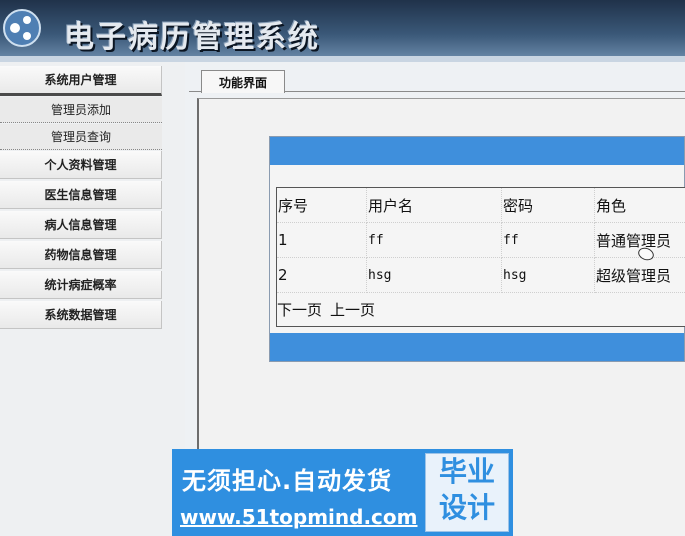  What do you see at coordinates (437, 79) in the screenshot?
I see `tab-bar: 功能界面` at bounding box center [437, 79].